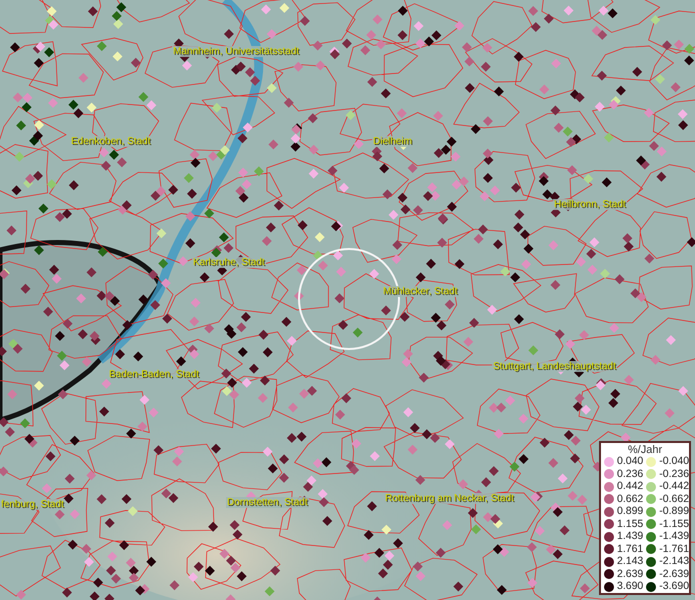  Describe the element at coordinates (674, 486) in the screenshot. I see `legend-value: -0.442` at that location.